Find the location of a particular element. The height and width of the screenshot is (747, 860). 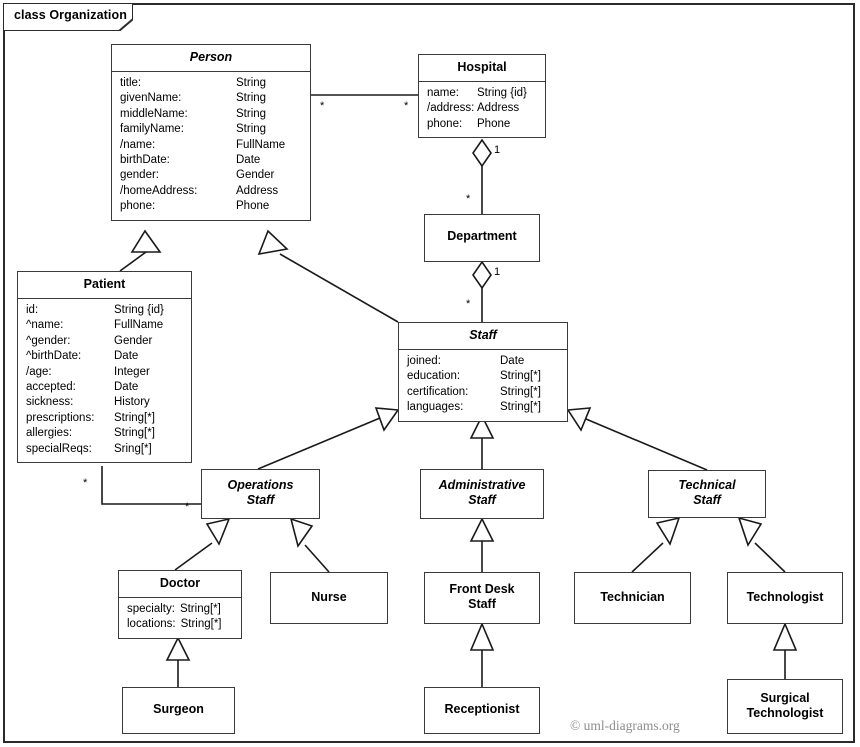

class-box-technologist: Technologist is located at coordinates (785, 598).